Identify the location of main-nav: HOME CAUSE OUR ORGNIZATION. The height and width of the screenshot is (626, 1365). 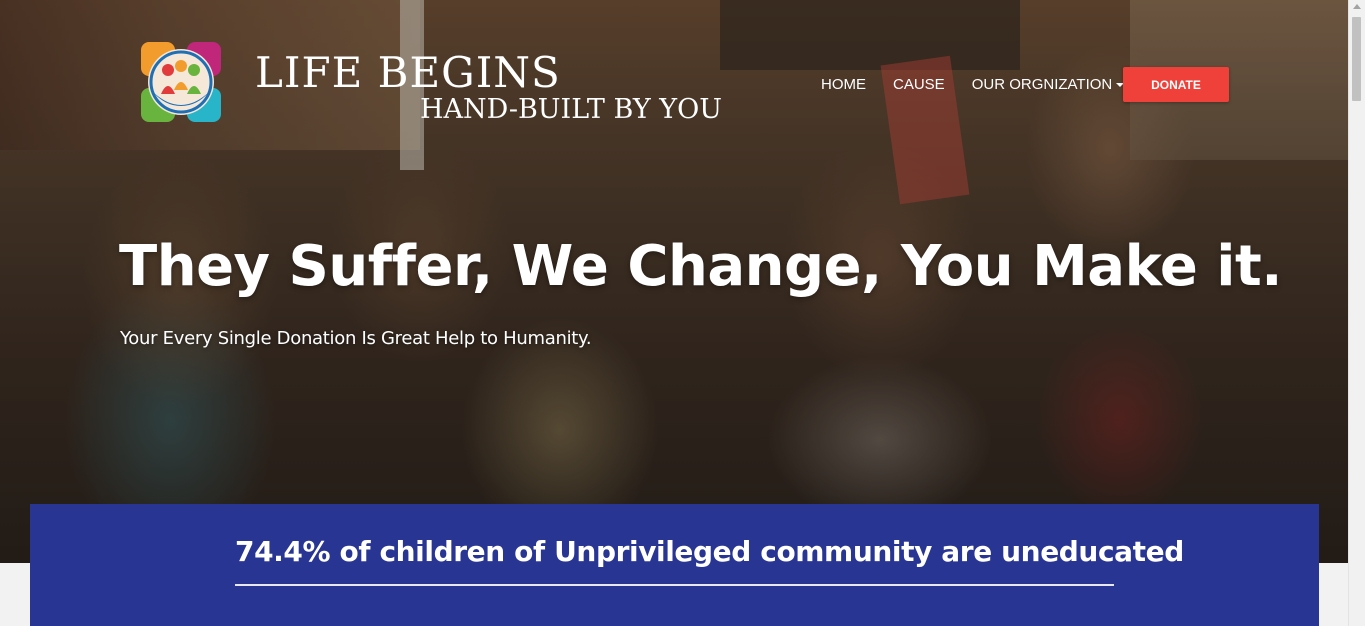
(973, 85).